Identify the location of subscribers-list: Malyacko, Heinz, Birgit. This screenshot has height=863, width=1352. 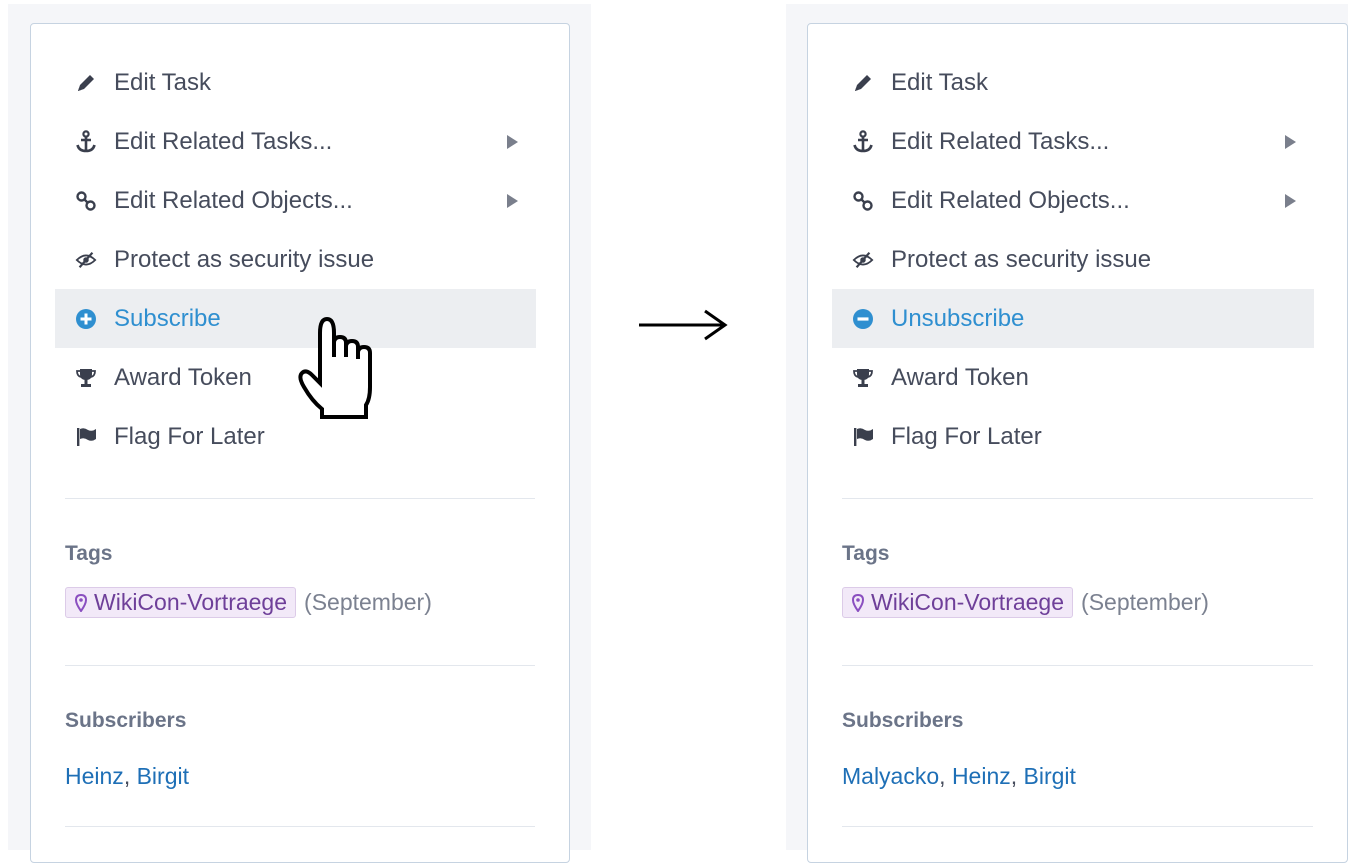
(959, 776).